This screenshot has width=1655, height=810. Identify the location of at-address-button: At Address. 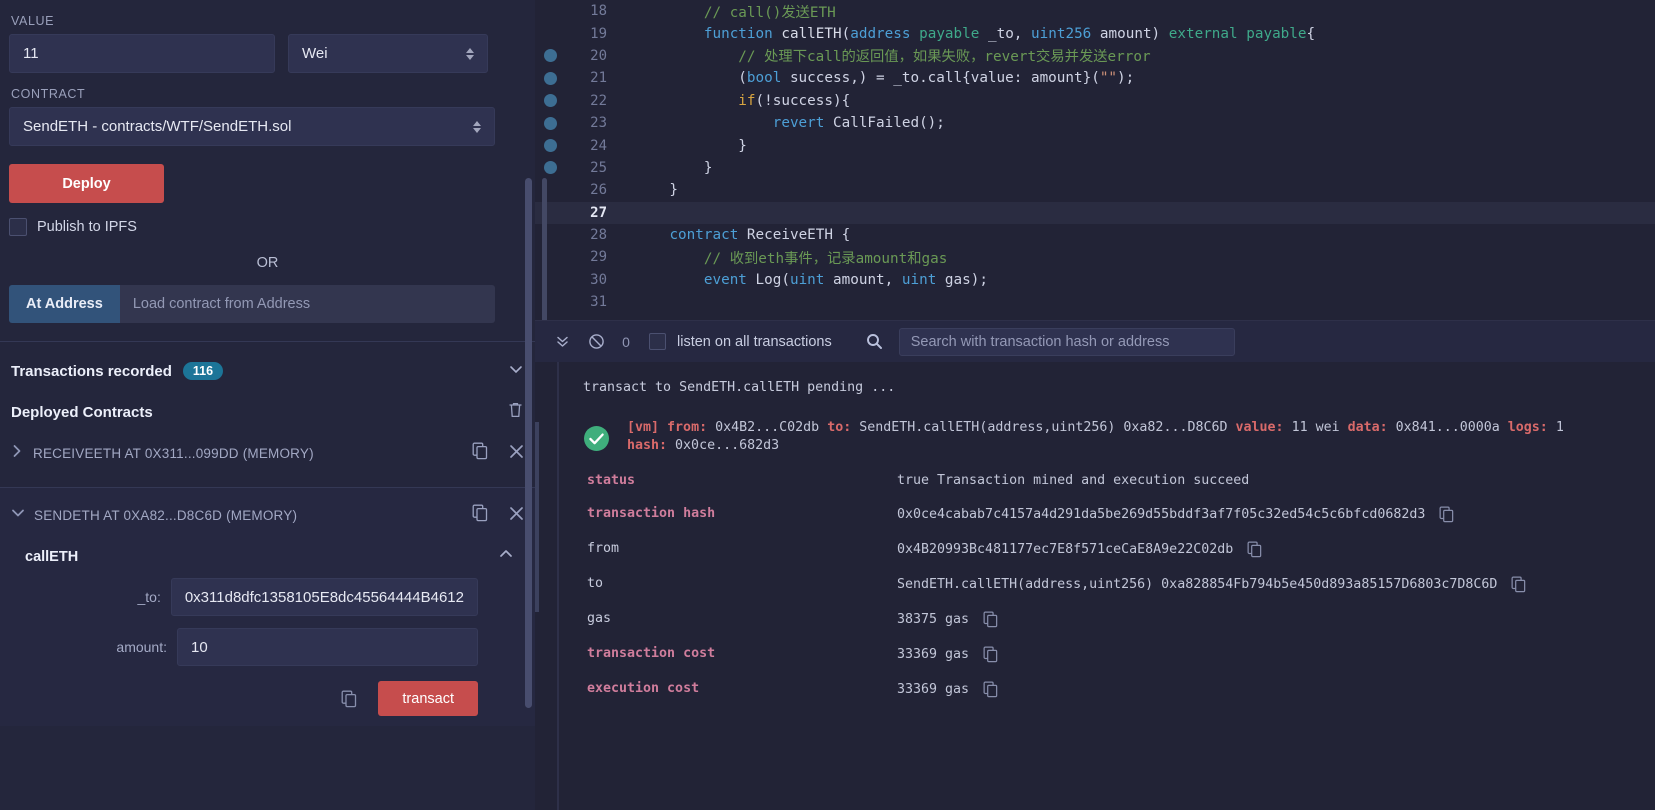
(64, 304).